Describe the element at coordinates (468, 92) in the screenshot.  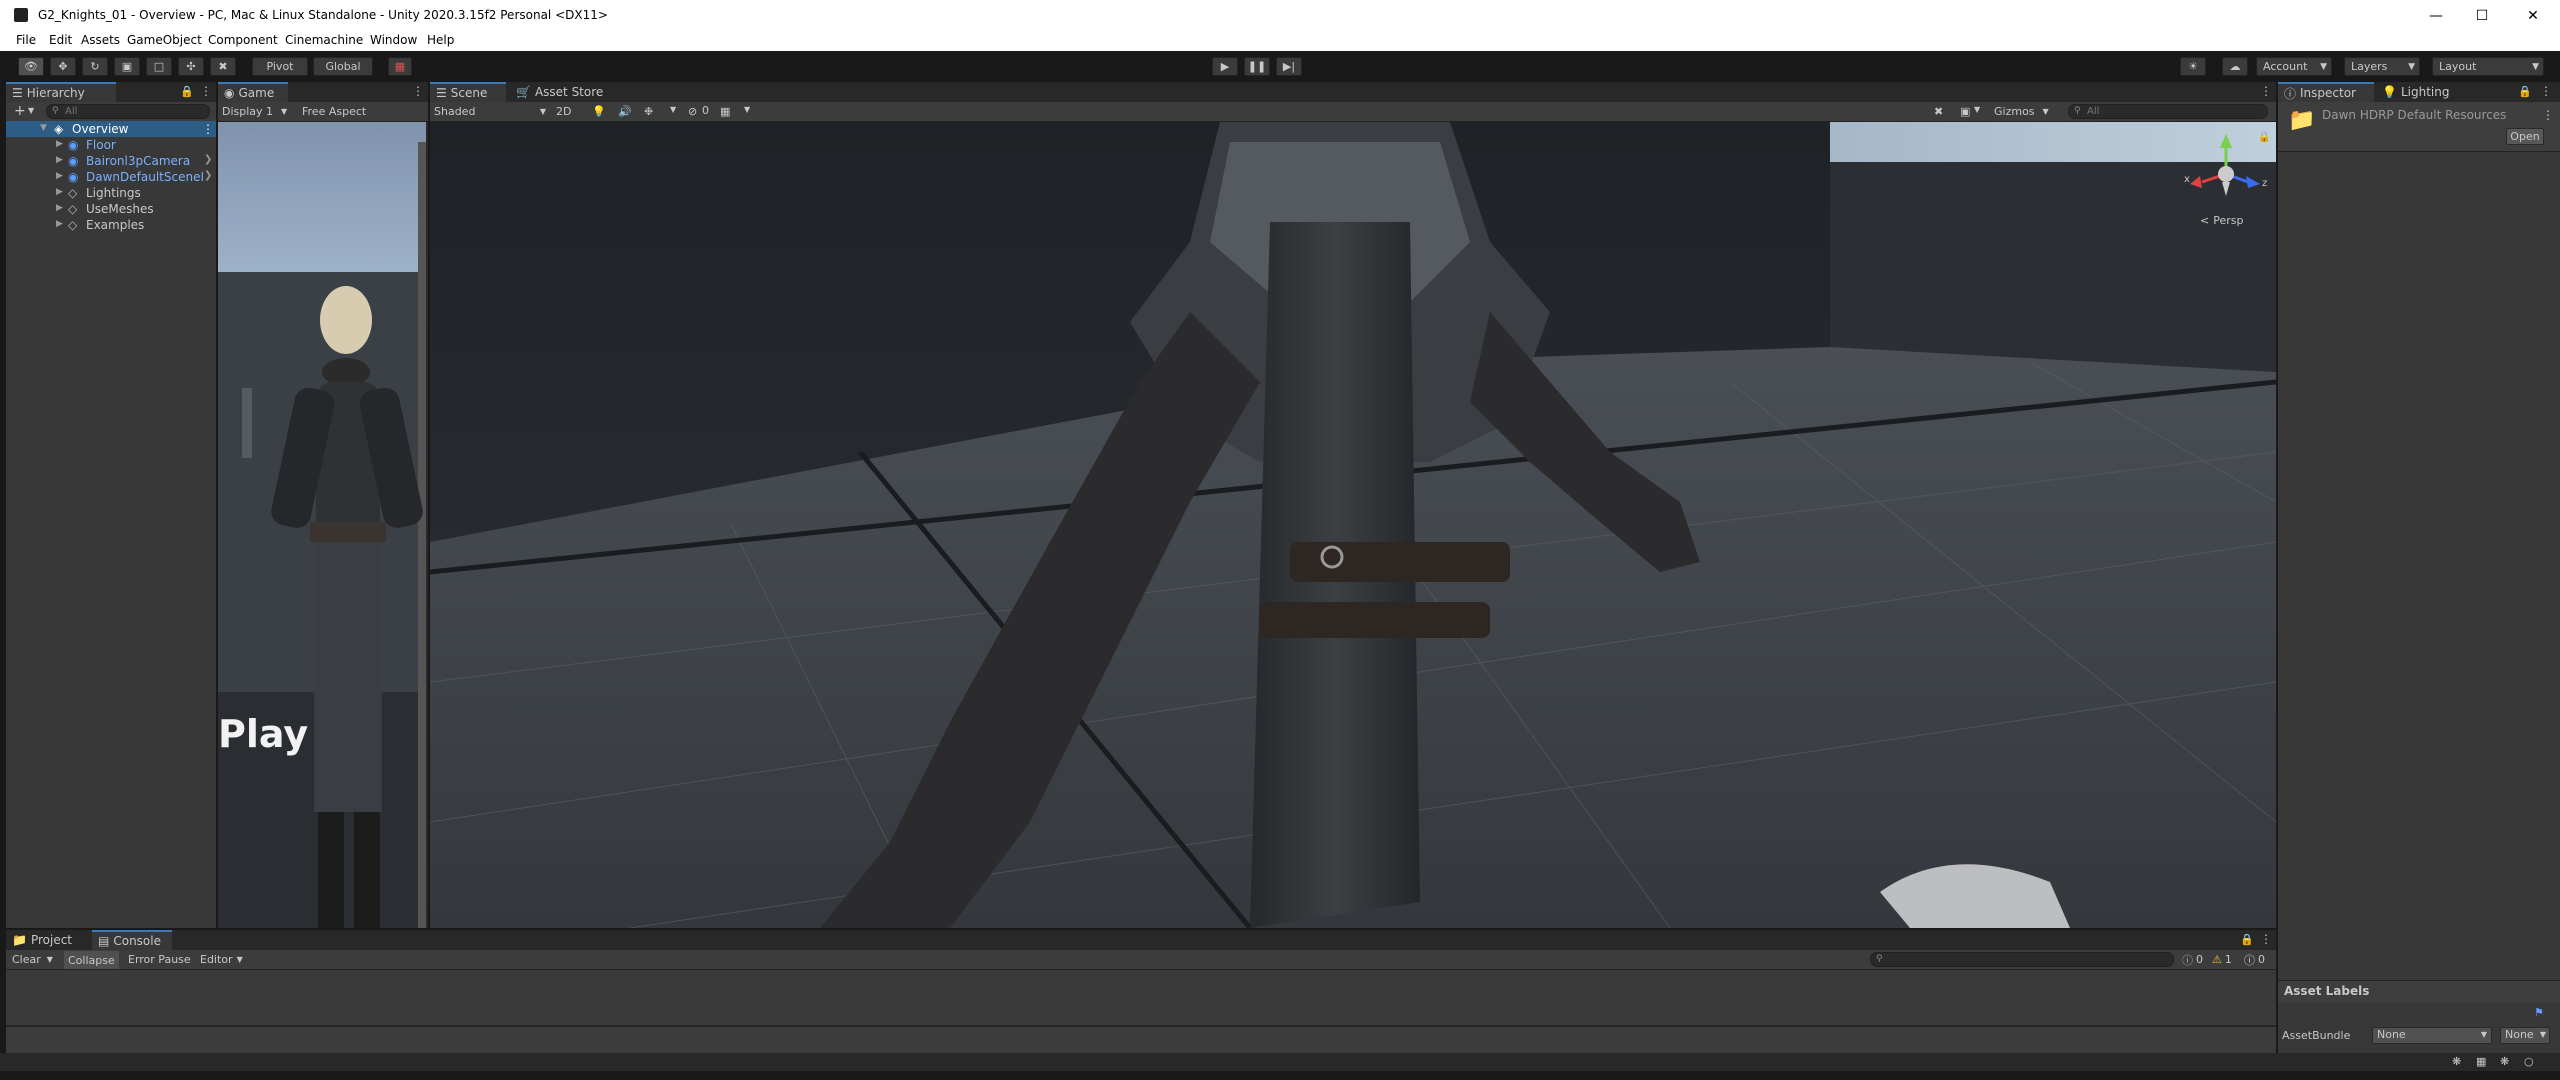
I see `tab-scene: ☰ Scene` at that location.